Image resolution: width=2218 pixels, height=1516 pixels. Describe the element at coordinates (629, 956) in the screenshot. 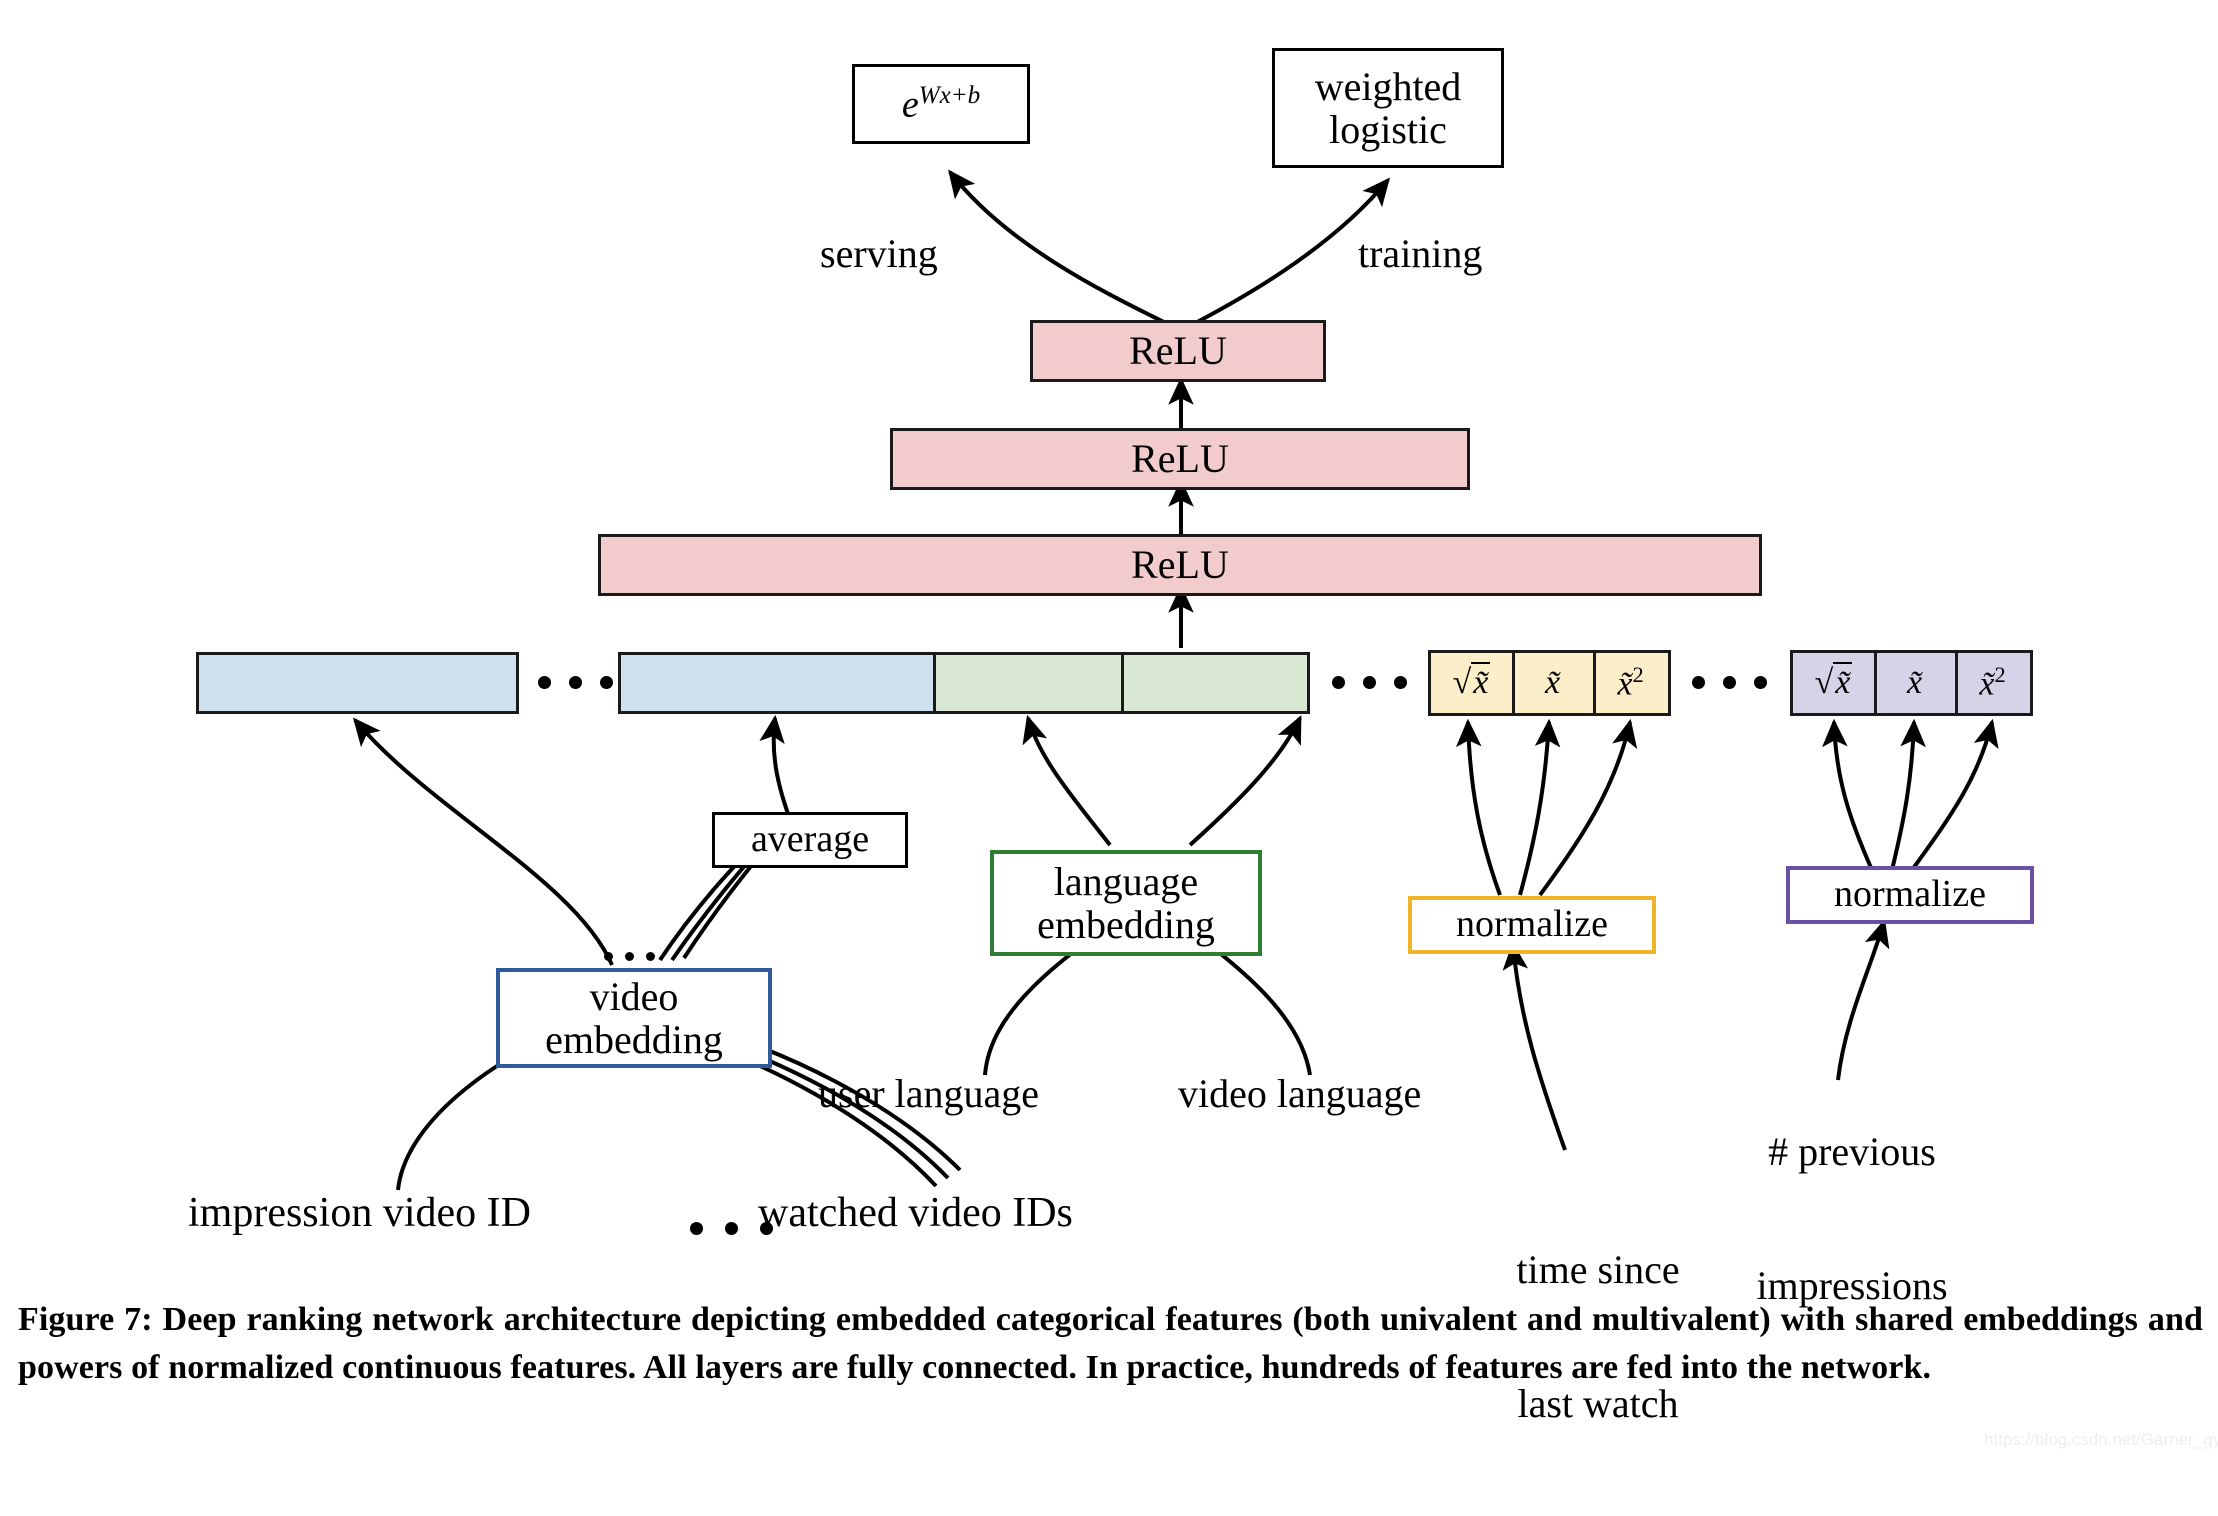

I see `ellipsis-video-embedding` at that location.